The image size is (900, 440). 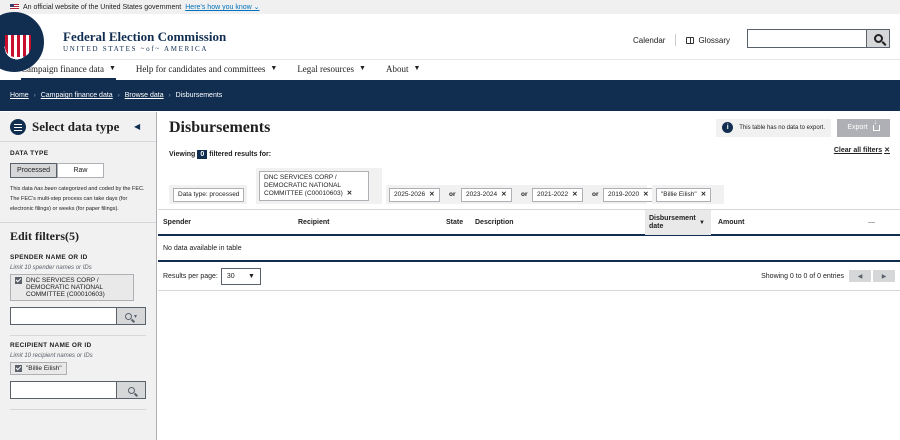 What do you see at coordinates (220, 154) in the screenshot?
I see `viewing-summary: Viewing 0 filtered results for:` at bounding box center [220, 154].